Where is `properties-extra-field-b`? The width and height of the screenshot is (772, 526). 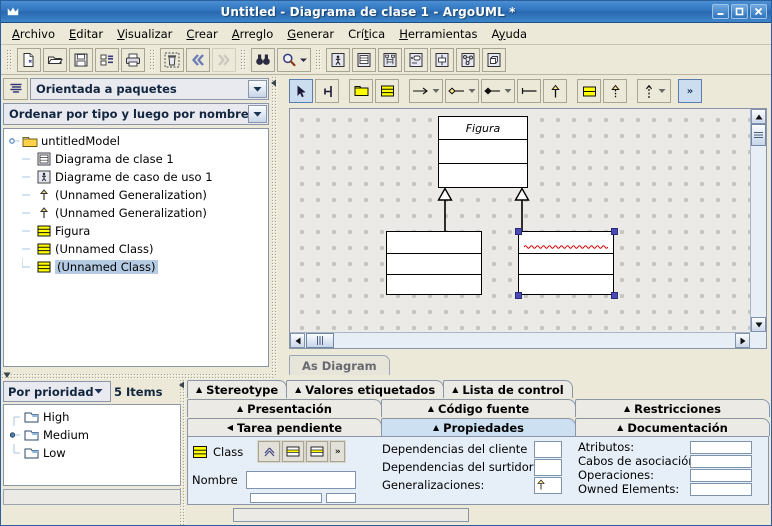
properties-extra-field-b is located at coordinates (341, 498).